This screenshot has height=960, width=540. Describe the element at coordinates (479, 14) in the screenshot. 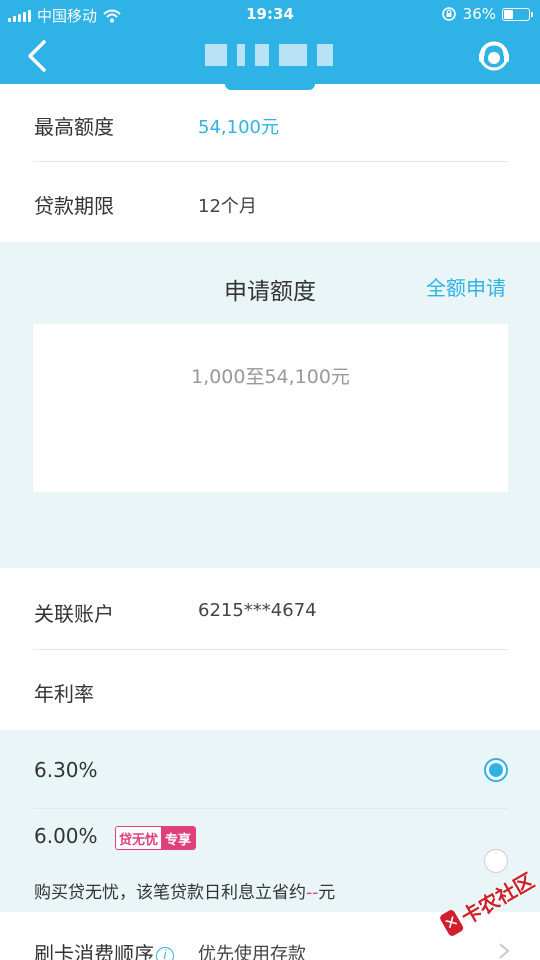

I see `battery-percent: 36%` at that location.